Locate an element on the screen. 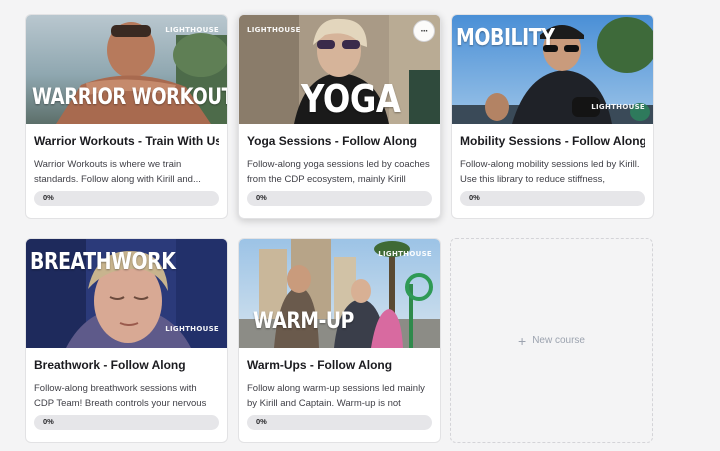  course-thumbnail: WARM-UP LIGHTHOUSE is located at coordinates (339, 293).